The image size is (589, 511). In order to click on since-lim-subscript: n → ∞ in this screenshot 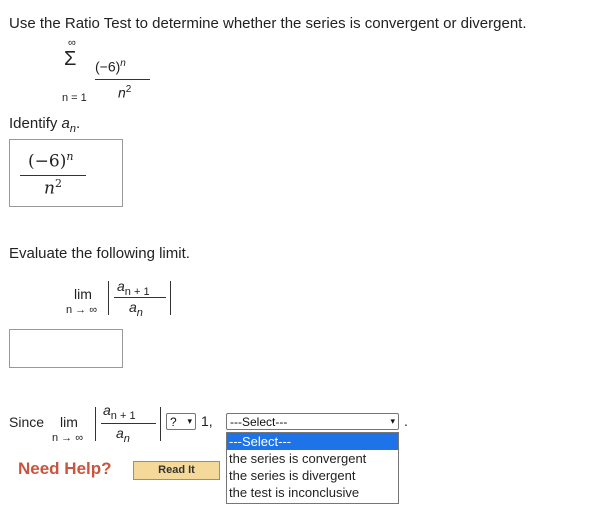, I will do `click(68, 438)`.